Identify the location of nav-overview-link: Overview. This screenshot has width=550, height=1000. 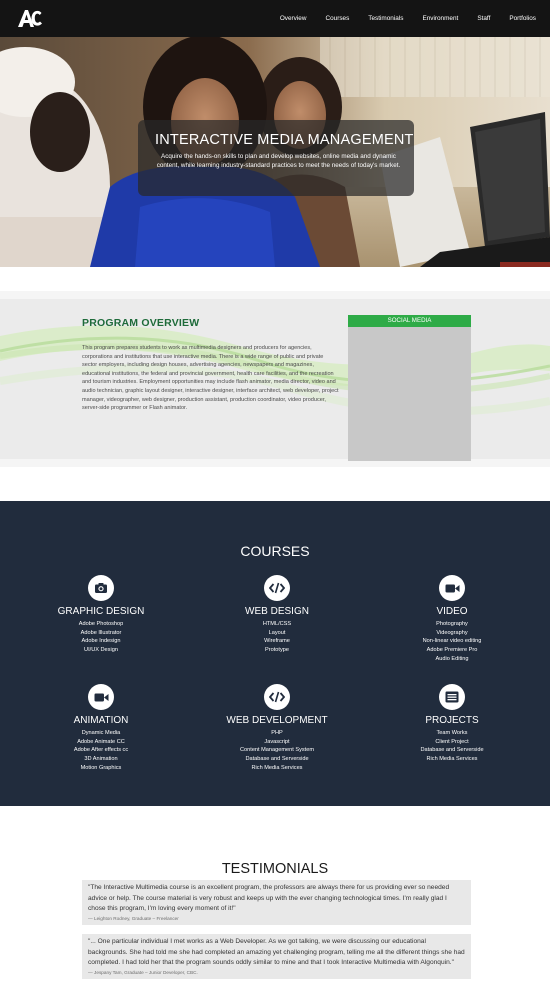
(293, 18).